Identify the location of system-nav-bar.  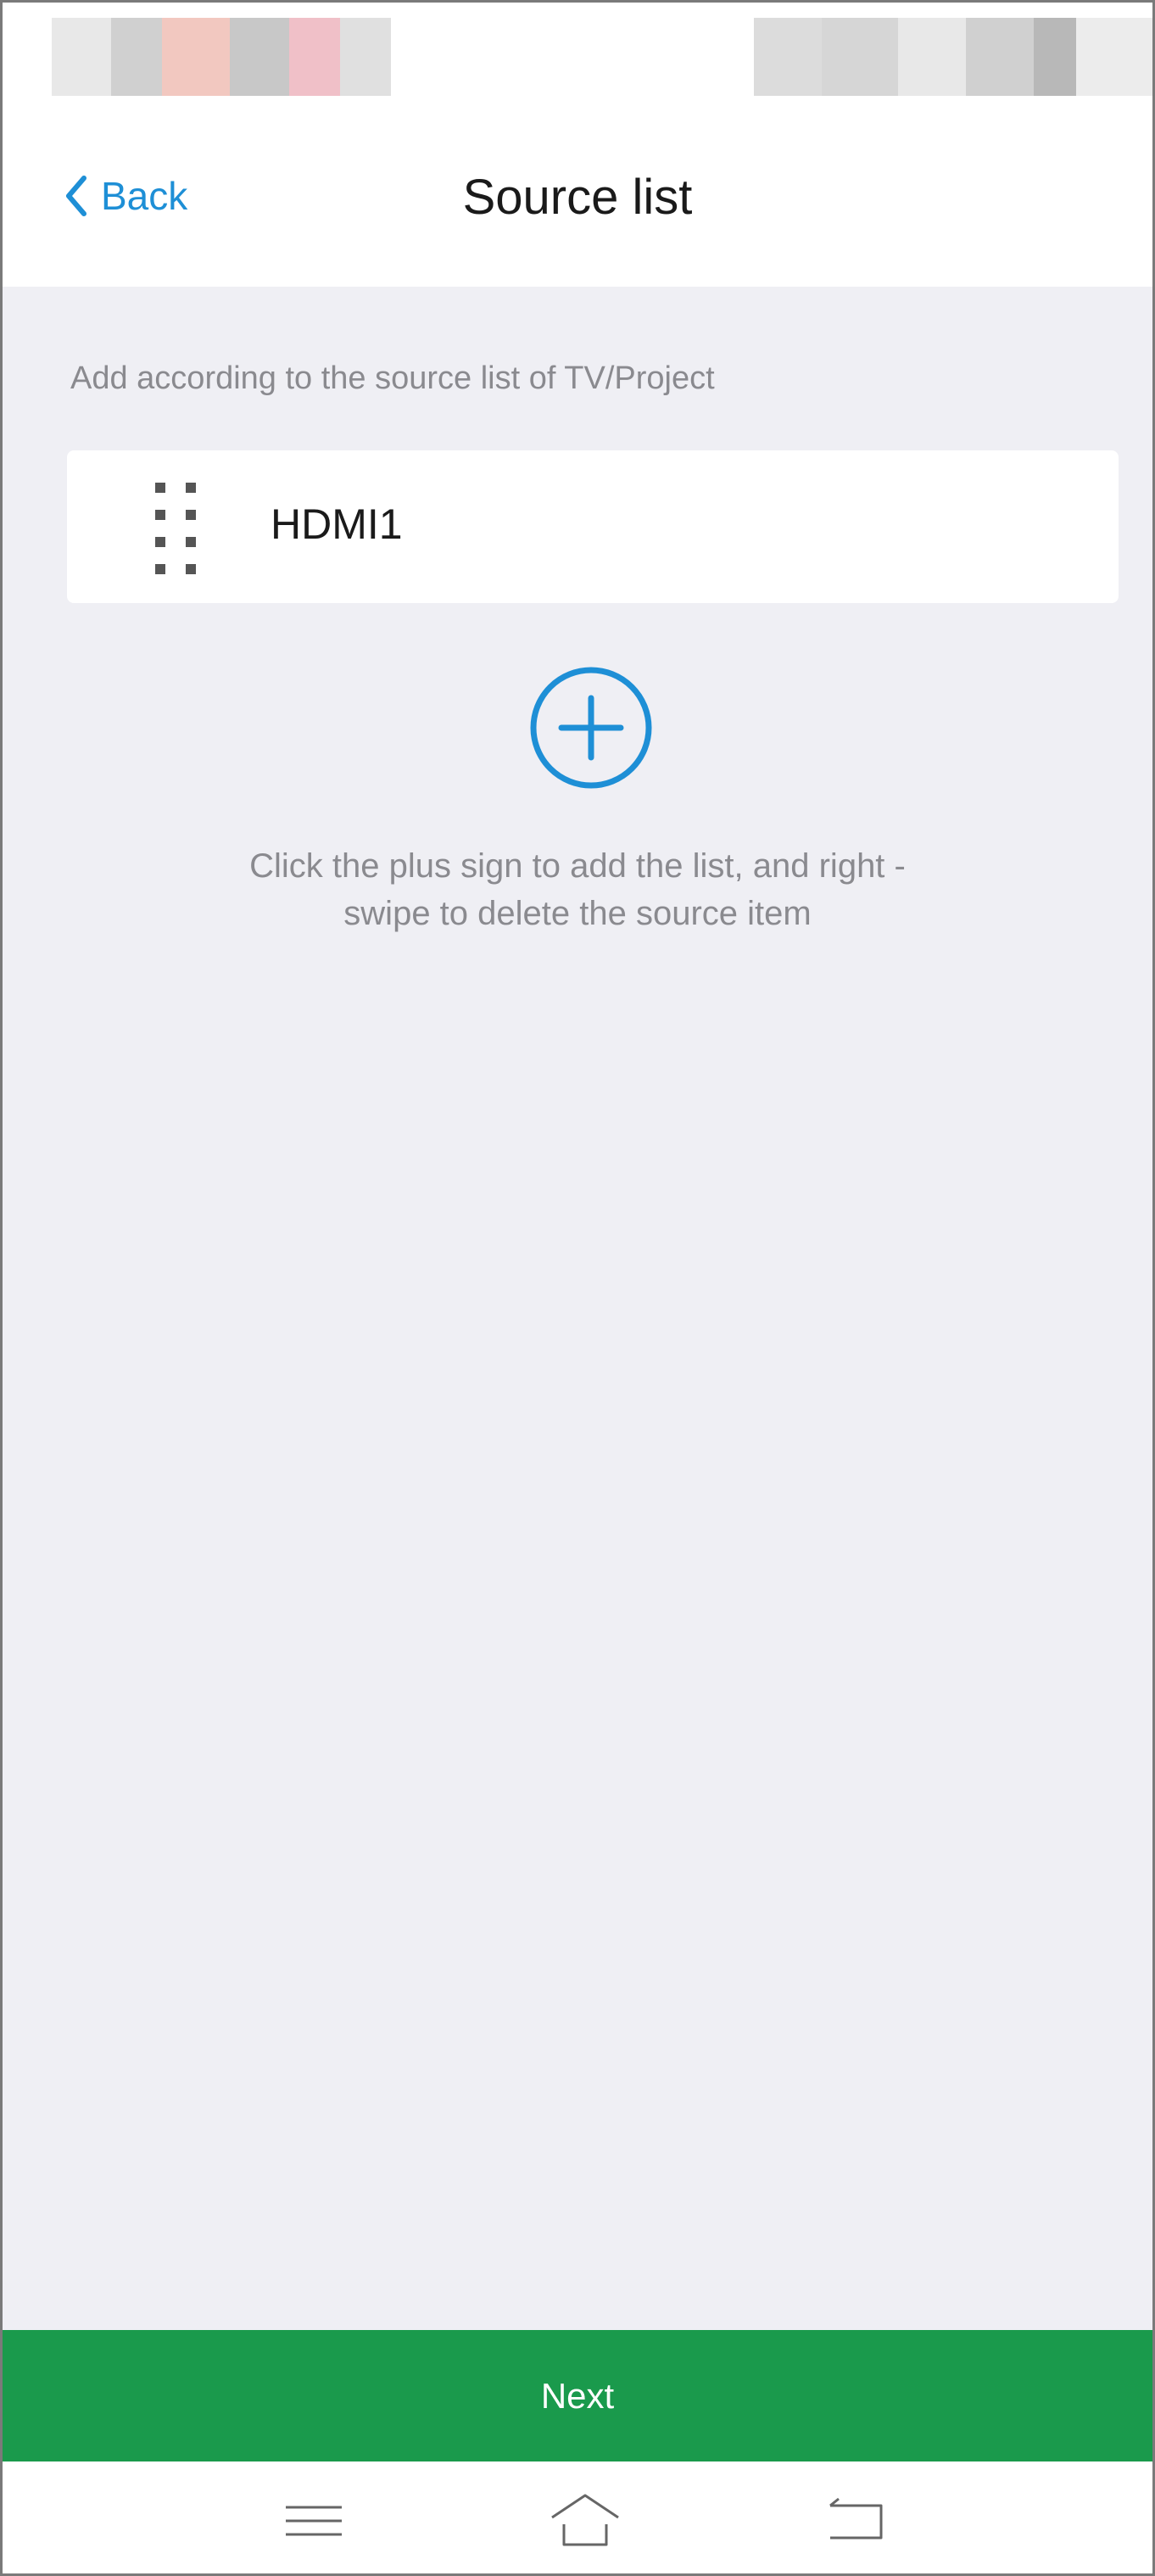
(577, 2517).